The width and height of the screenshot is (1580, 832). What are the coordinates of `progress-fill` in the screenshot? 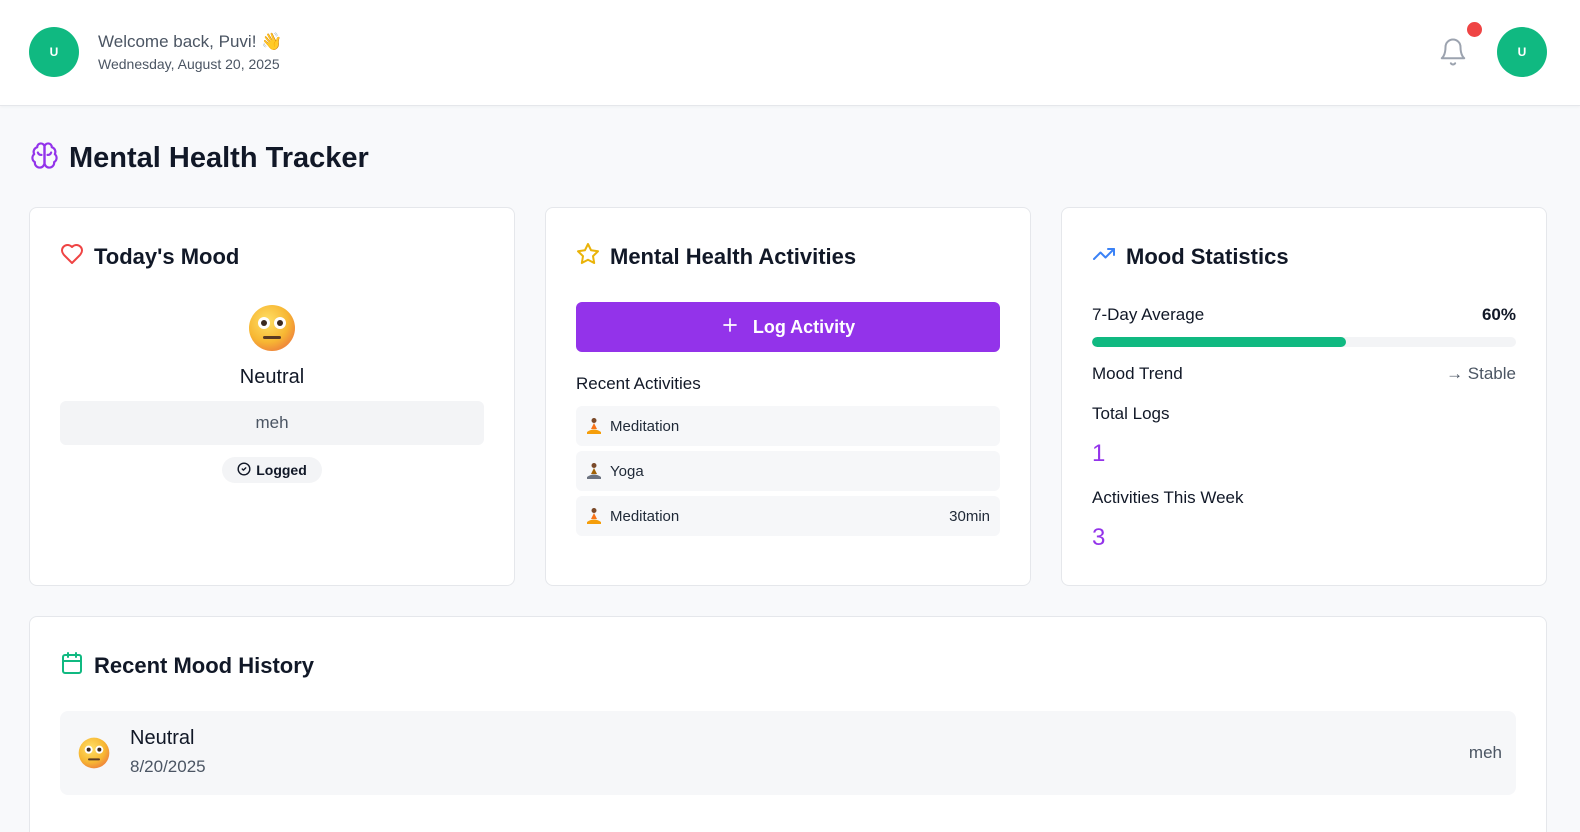 It's located at (1219, 342).